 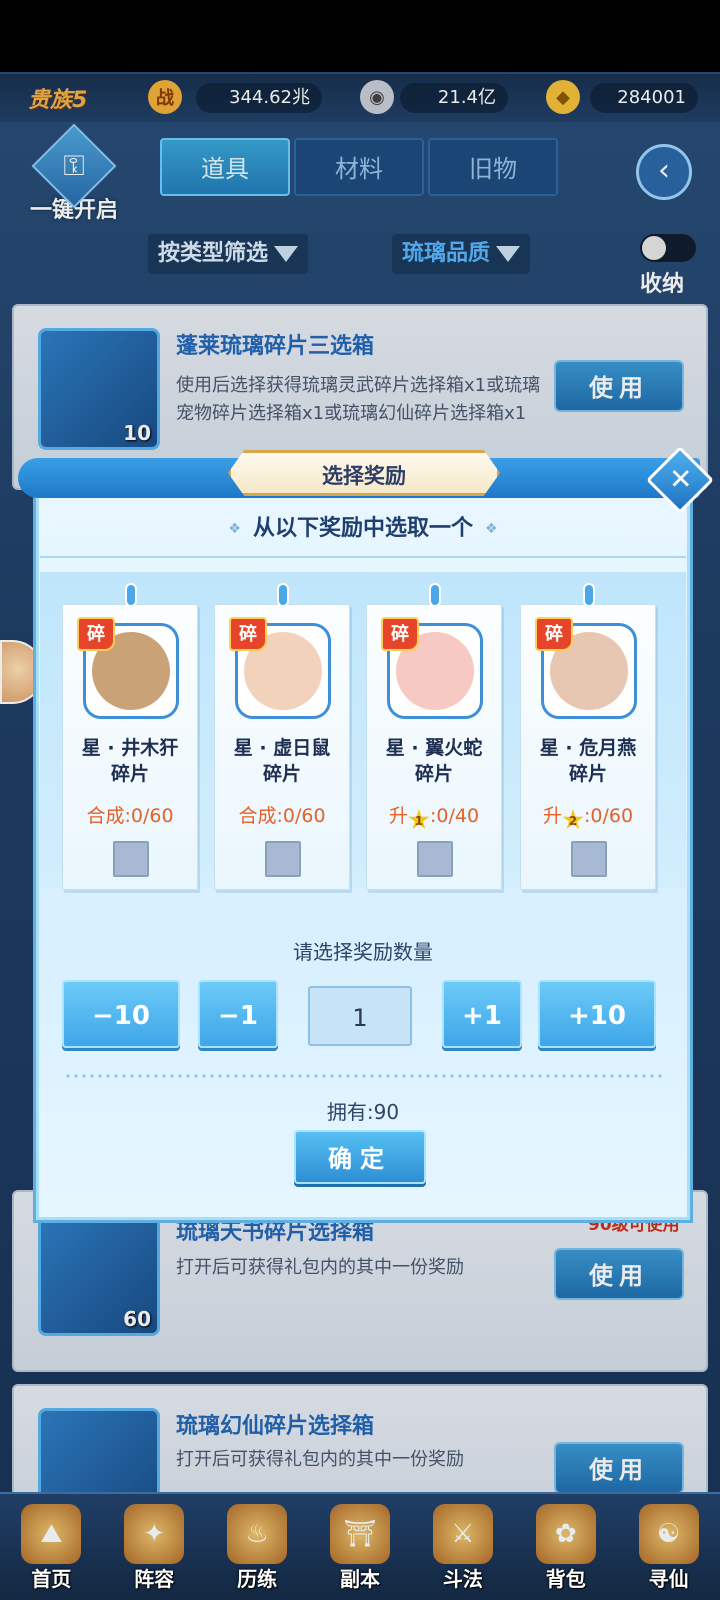 What do you see at coordinates (668, 1579) in the screenshot?
I see `nav-label: 寻仙` at bounding box center [668, 1579].